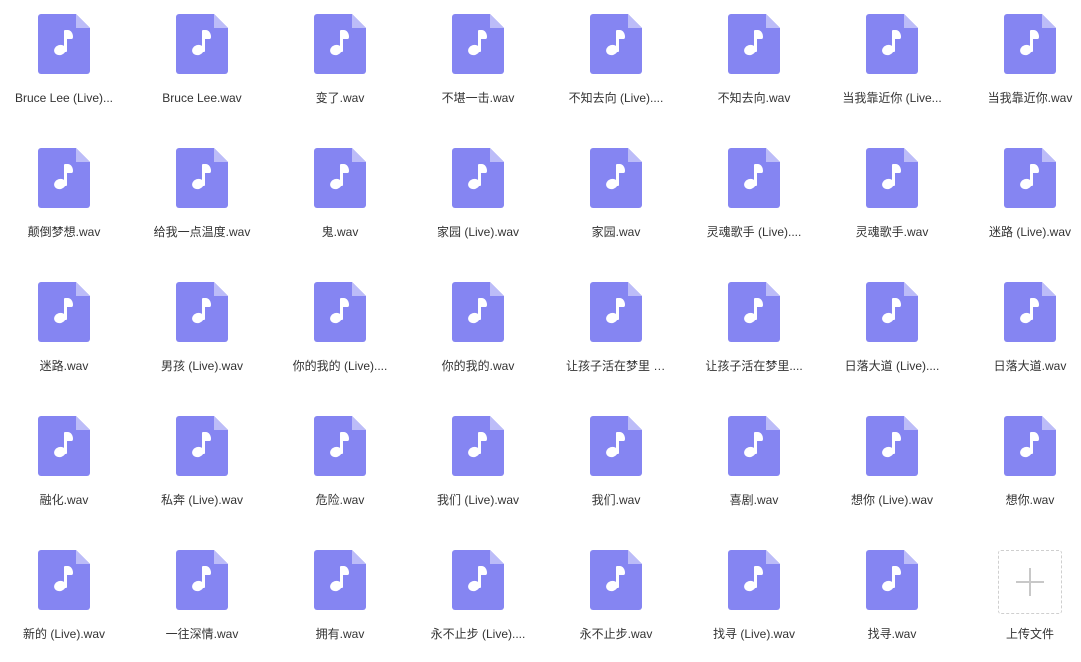  I want to click on file-name: 喜剧.wav, so click(754, 500).